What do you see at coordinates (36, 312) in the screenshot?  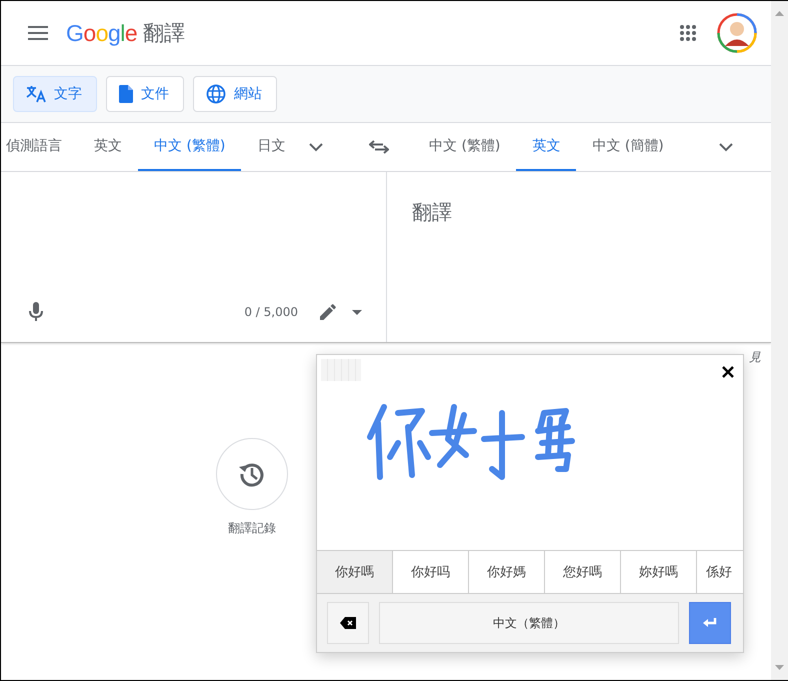 I see `microphone-icon` at bounding box center [36, 312].